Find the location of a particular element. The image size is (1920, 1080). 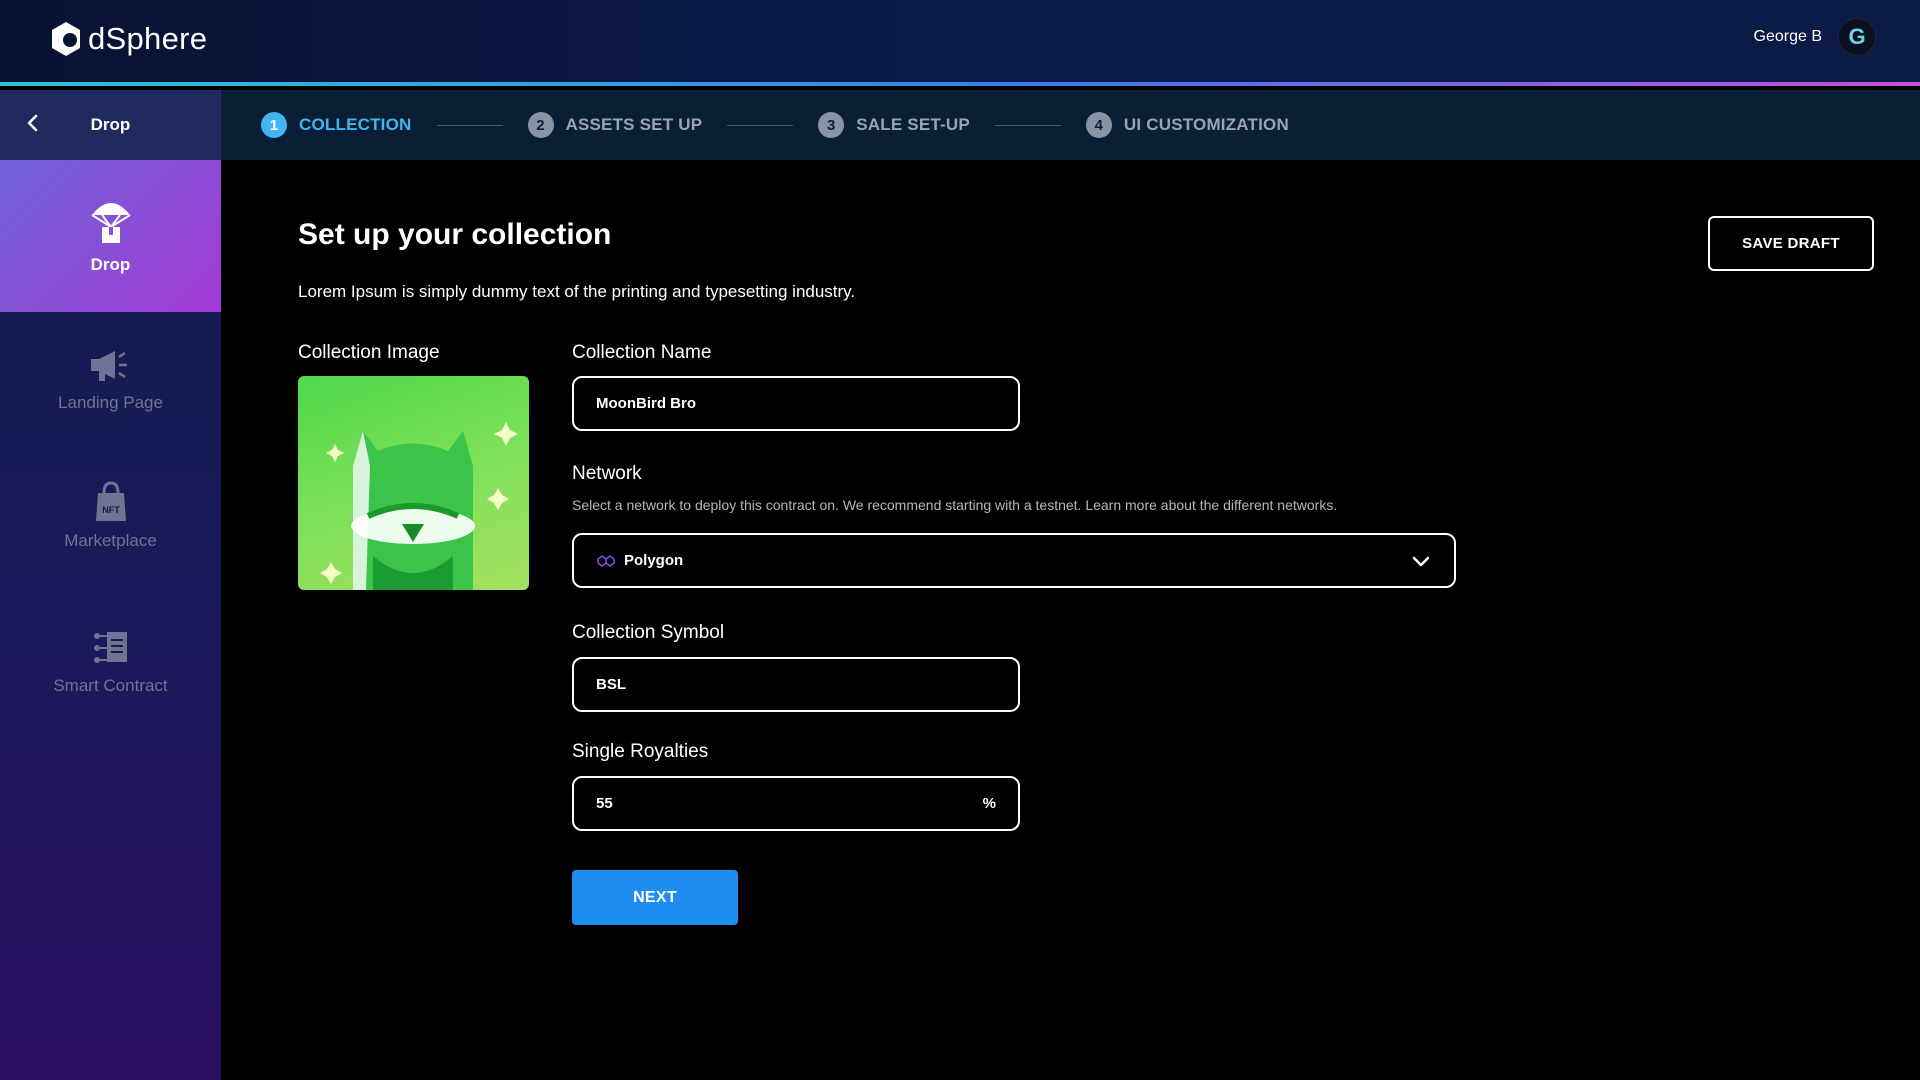

dsphere-logo-icon is located at coordinates (66, 39).